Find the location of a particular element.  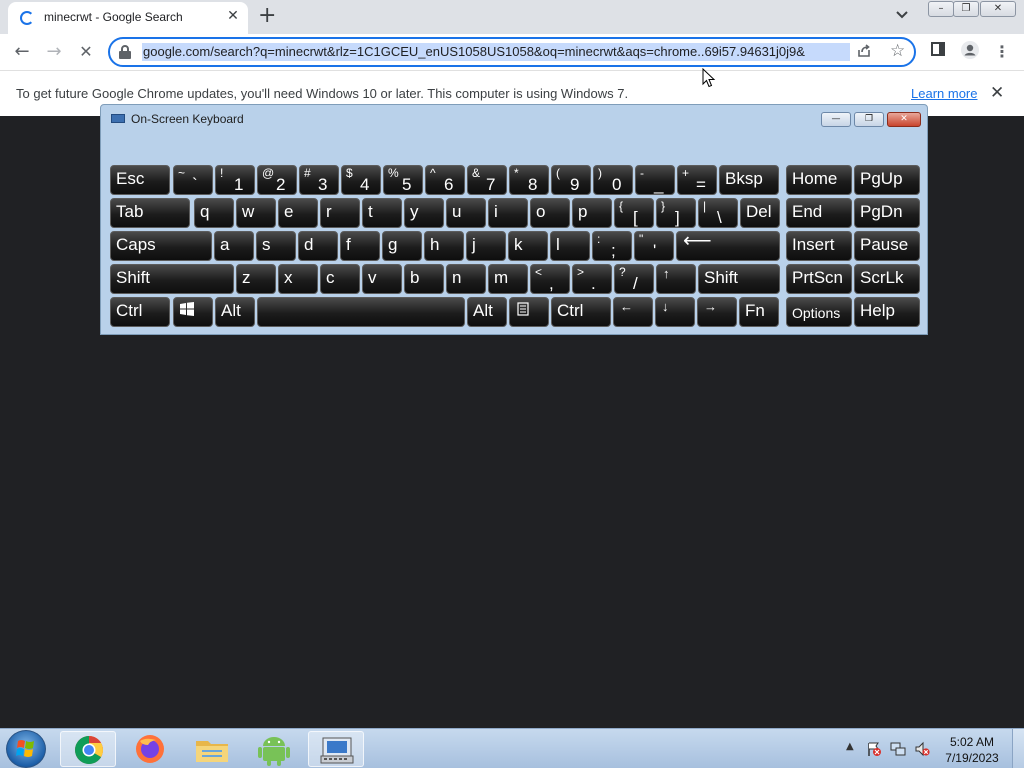

key-n: n is located at coordinates (466, 279).